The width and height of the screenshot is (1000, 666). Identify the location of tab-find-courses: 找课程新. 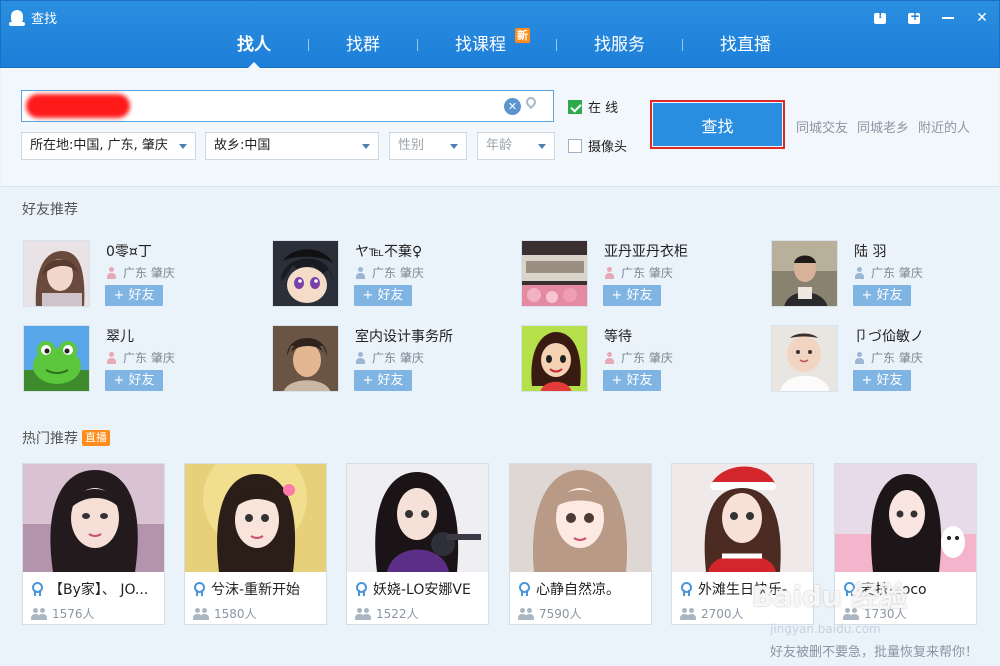
(490, 44).